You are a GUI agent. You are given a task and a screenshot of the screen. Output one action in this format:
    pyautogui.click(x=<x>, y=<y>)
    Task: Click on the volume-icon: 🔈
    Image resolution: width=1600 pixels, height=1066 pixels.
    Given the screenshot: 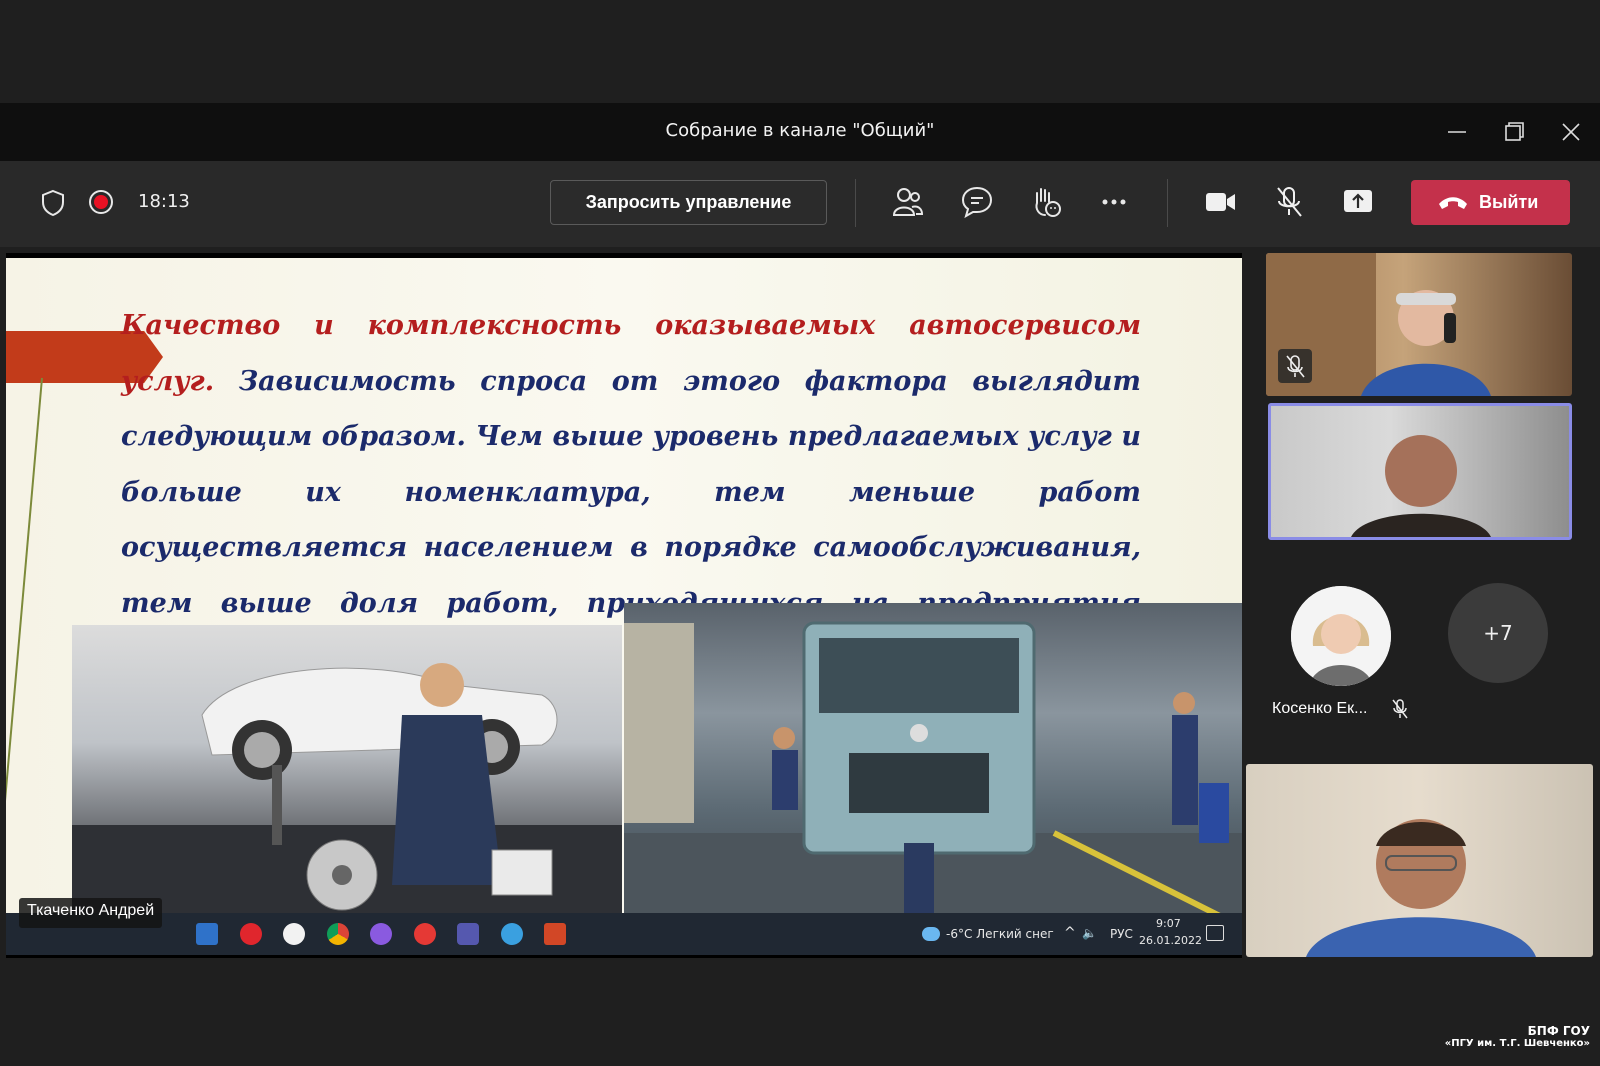 What is the action you would take?
    pyautogui.click(x=1089, y=933)
    